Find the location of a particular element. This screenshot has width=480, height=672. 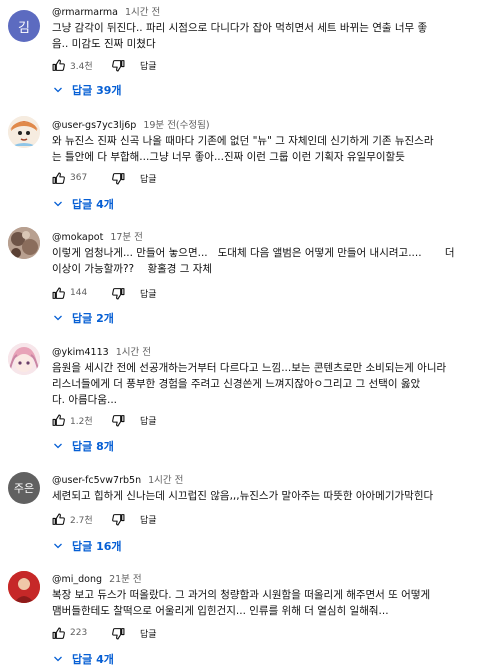

comment-header: @mi_dong 21분 전 is located at coordinates (97, 578).